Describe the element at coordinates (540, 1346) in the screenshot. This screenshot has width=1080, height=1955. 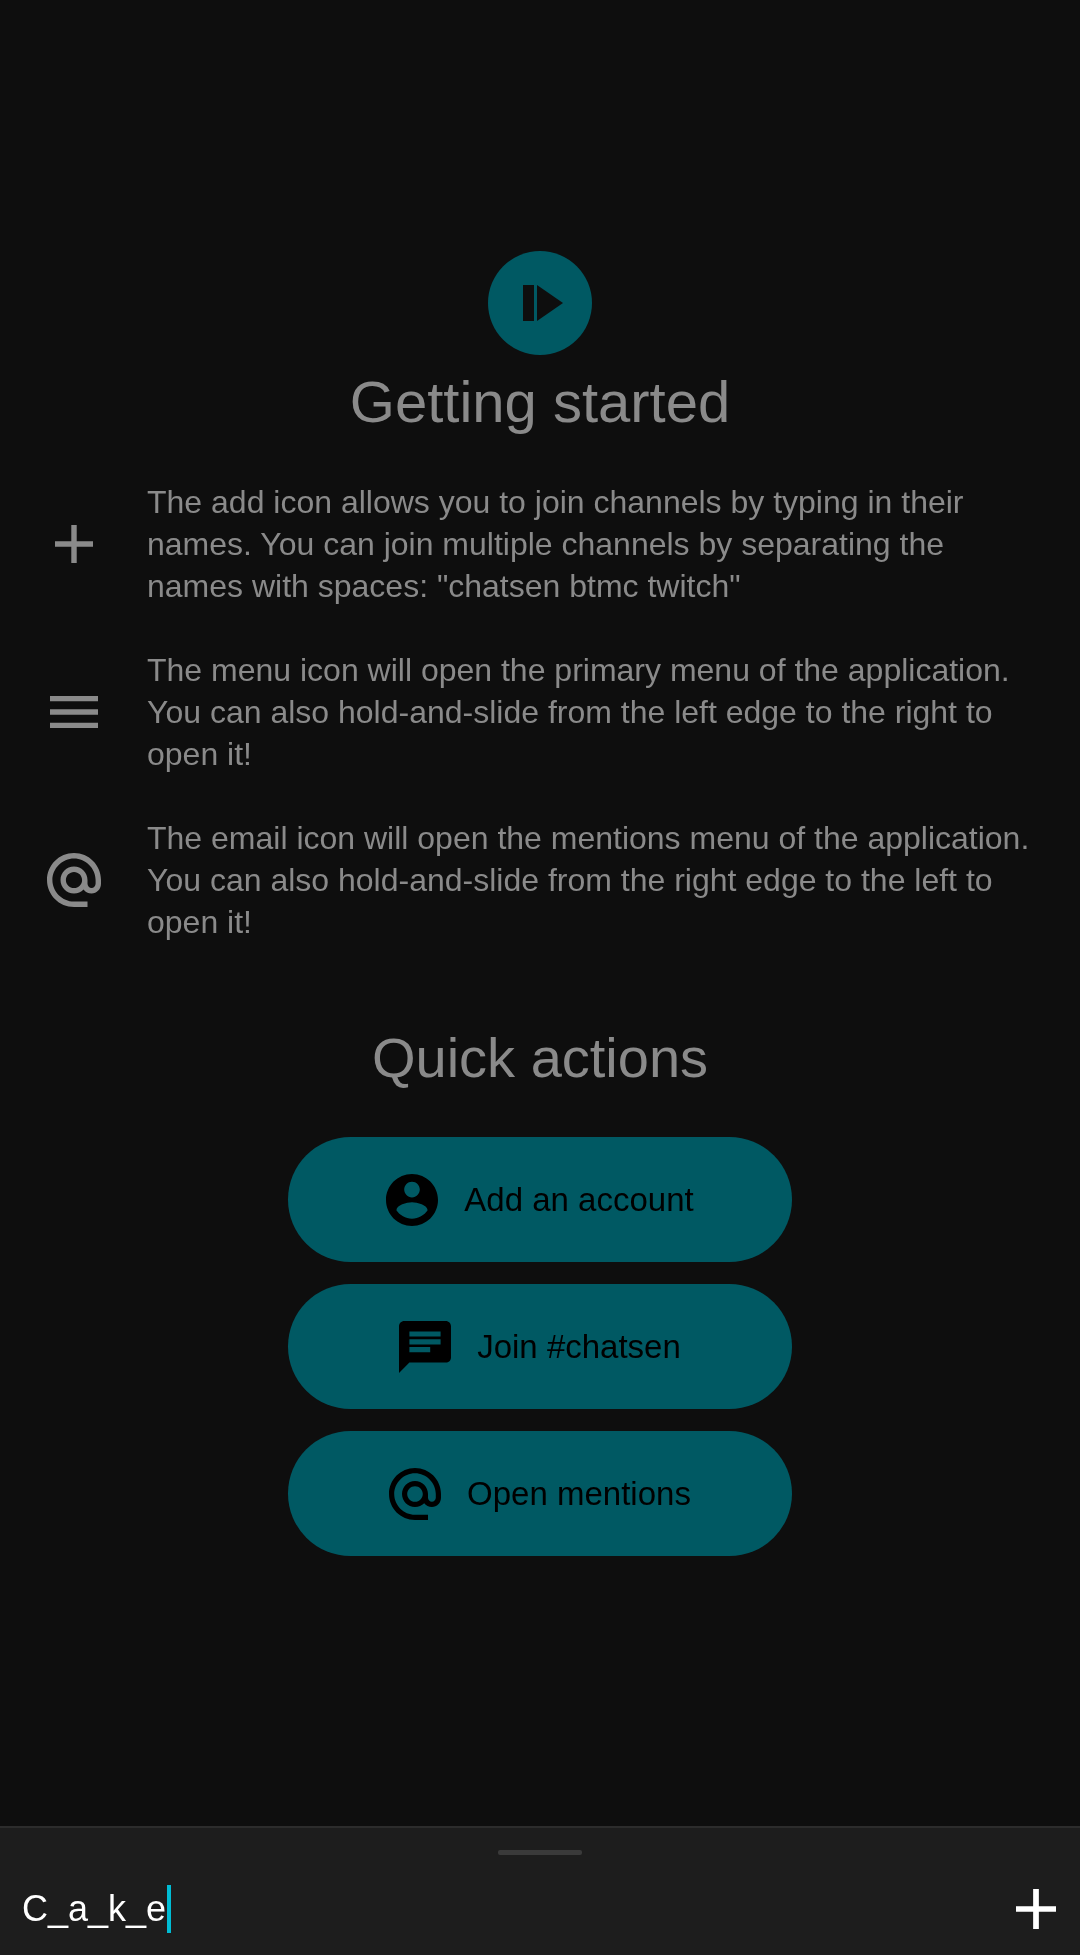
I see `quick-action-button: Join #chatsen` at that location.